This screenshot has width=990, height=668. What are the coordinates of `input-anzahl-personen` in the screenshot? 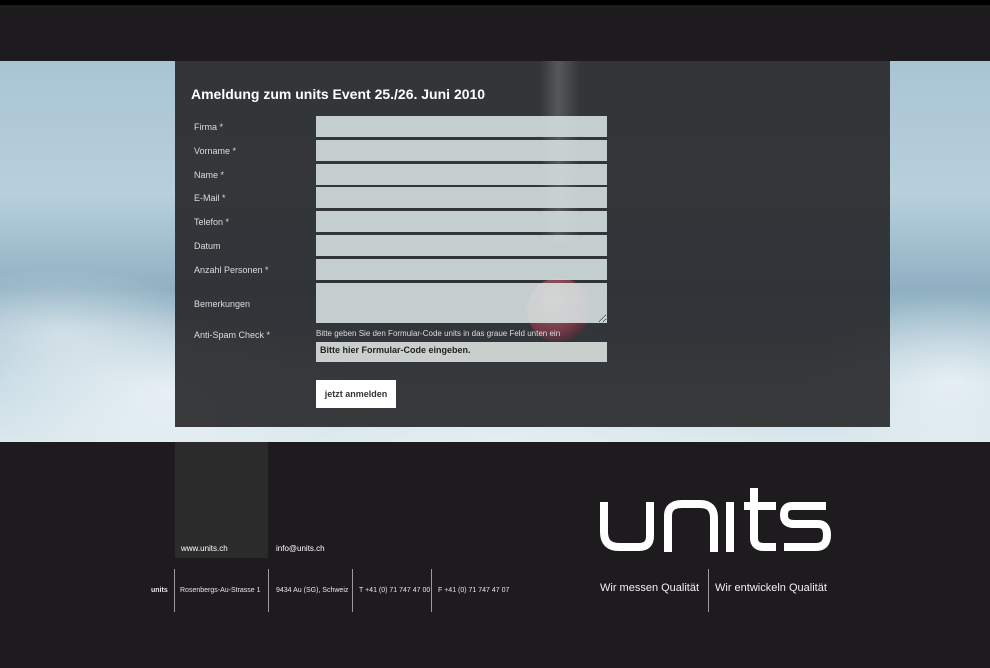 It's located at (461, 269).